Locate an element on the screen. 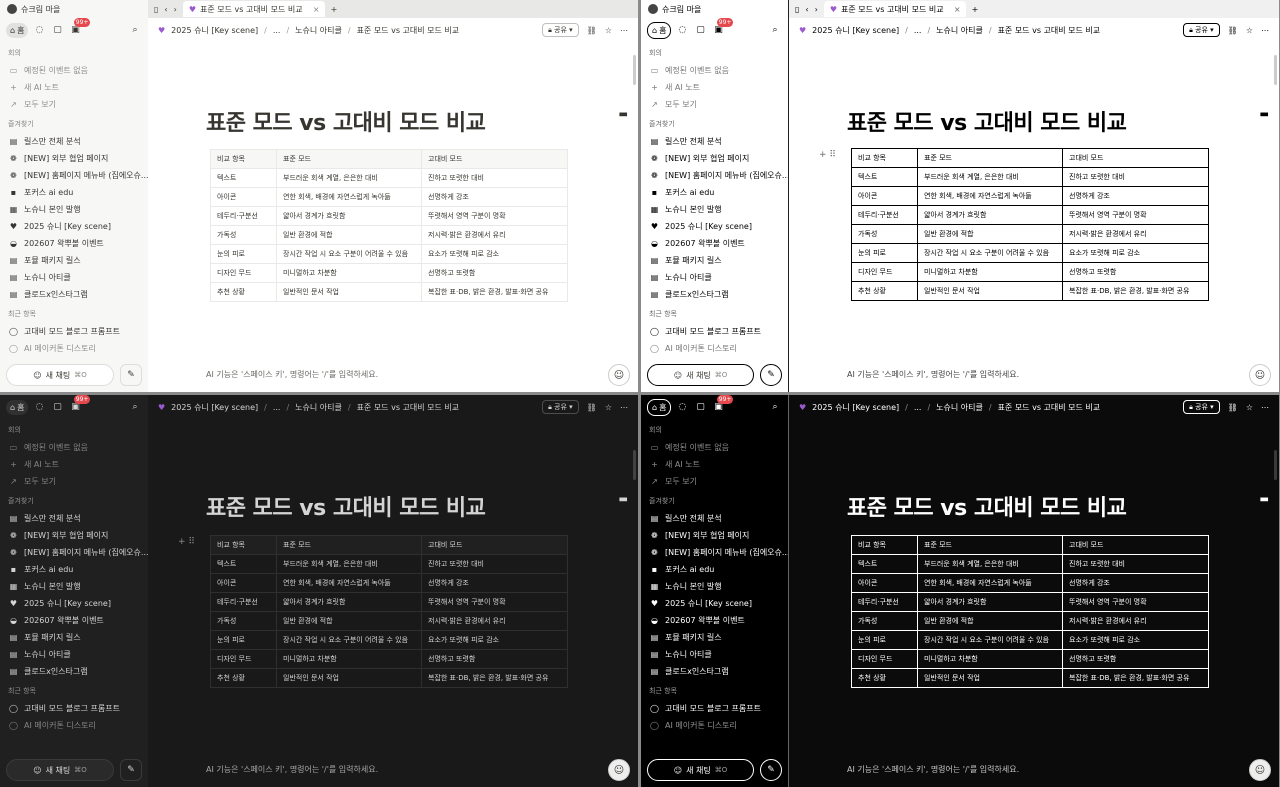  table-cell: 가독성 is located at coordinates (243, 621).